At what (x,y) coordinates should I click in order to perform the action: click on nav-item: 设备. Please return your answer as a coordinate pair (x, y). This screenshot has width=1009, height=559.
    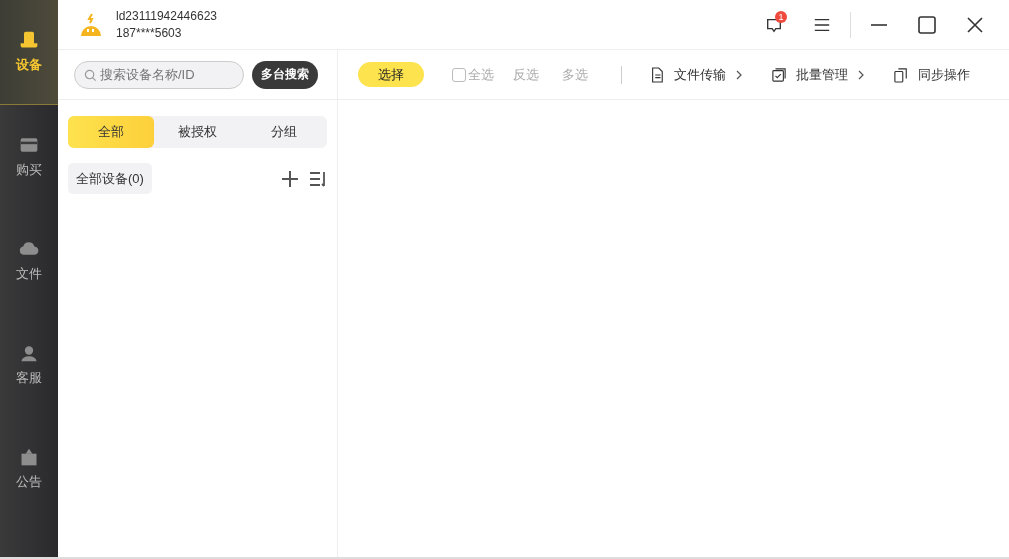
    Looking at the image, I should click on (29, 52).